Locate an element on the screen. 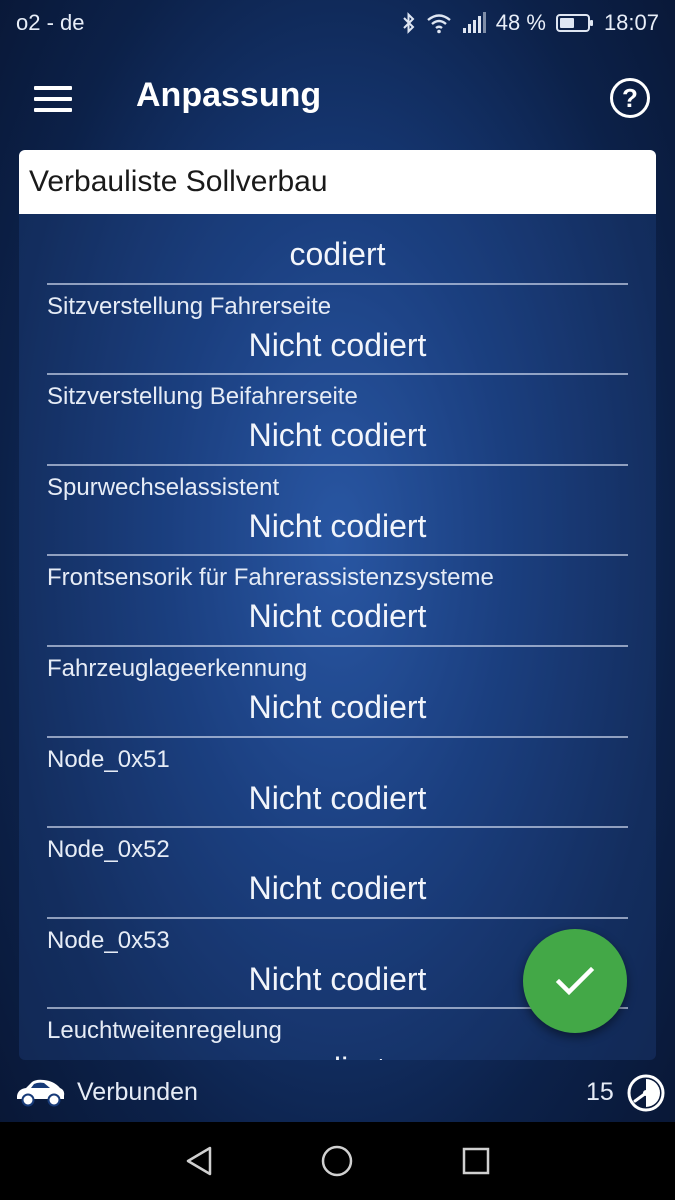  home-button is located at coordinates (337, 1161).